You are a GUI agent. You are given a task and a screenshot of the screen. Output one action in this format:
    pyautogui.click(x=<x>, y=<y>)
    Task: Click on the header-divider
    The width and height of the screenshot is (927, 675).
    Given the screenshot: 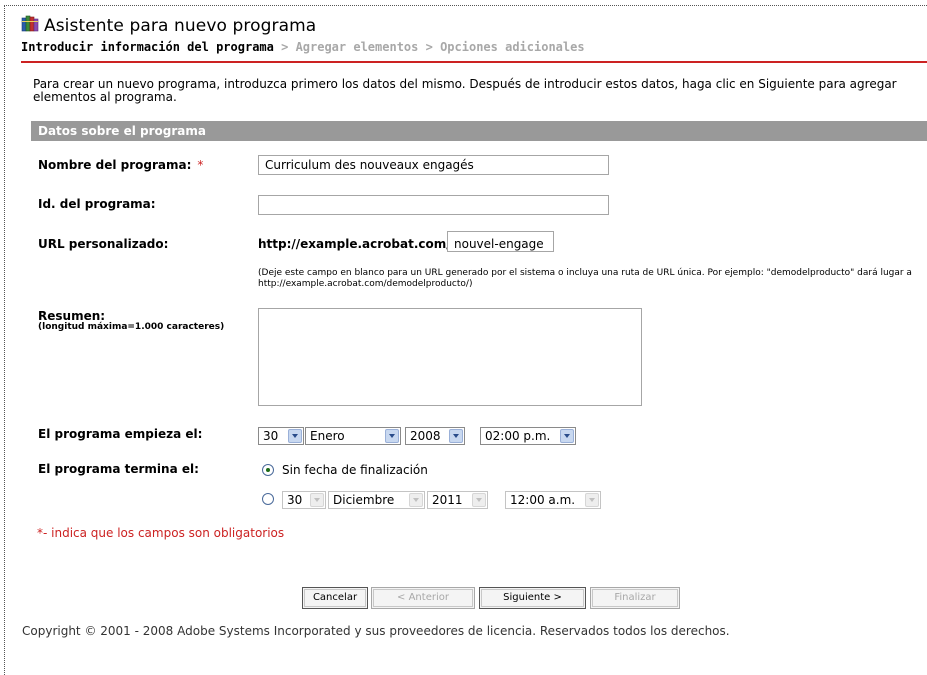 What is the action you would take?
    pyautogui.click(x=474, y=62)
    